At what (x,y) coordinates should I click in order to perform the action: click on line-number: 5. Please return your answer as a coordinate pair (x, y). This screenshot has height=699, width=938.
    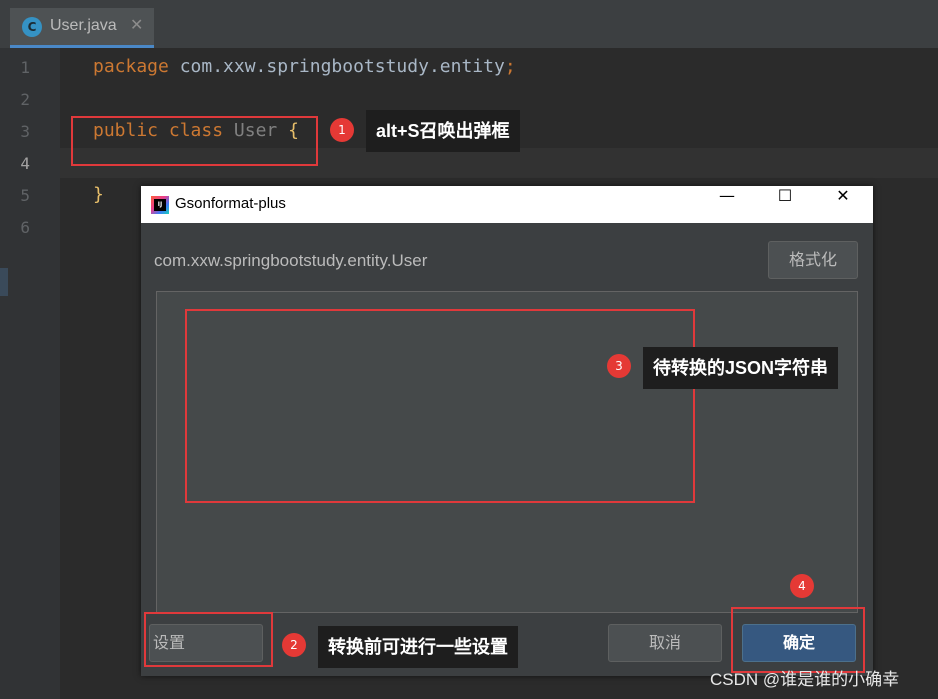
    Looking at the image, I should click on (25, 195).